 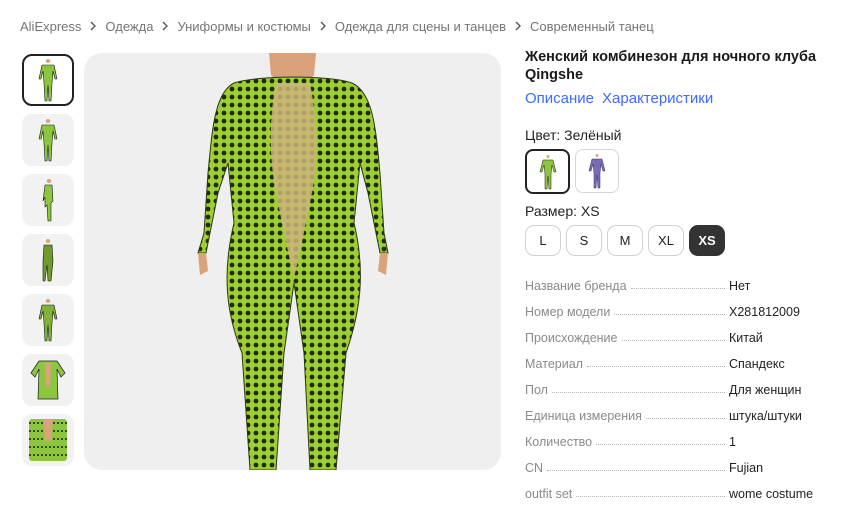 I want to click on breadcrumb-modern-dance: Современный танец, so click(x=592, y=26).